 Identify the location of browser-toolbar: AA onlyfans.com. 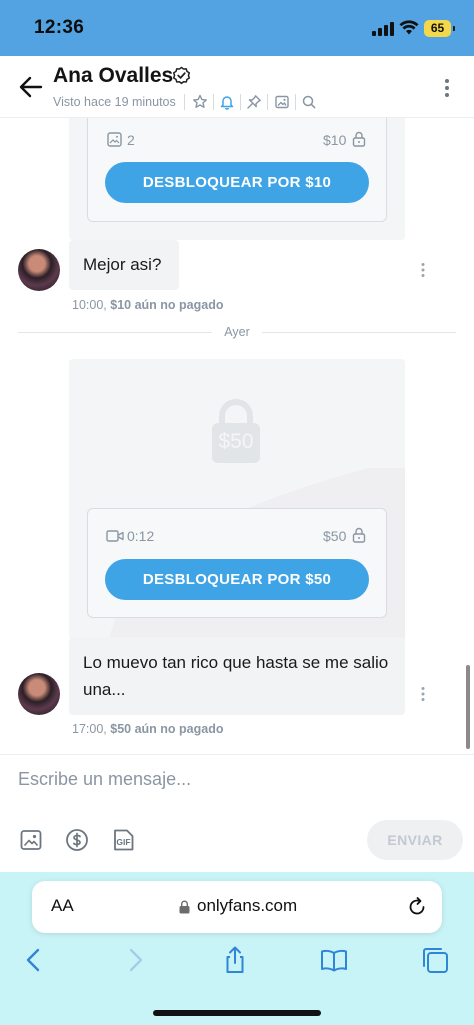
(237, 948).